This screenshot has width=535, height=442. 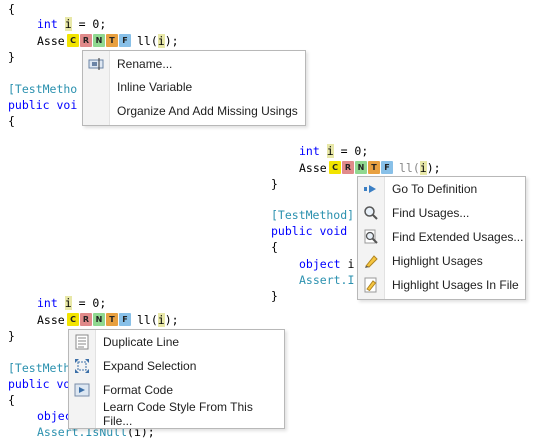 I want to click on expand-selection-icon, so click(x=82, y=366).